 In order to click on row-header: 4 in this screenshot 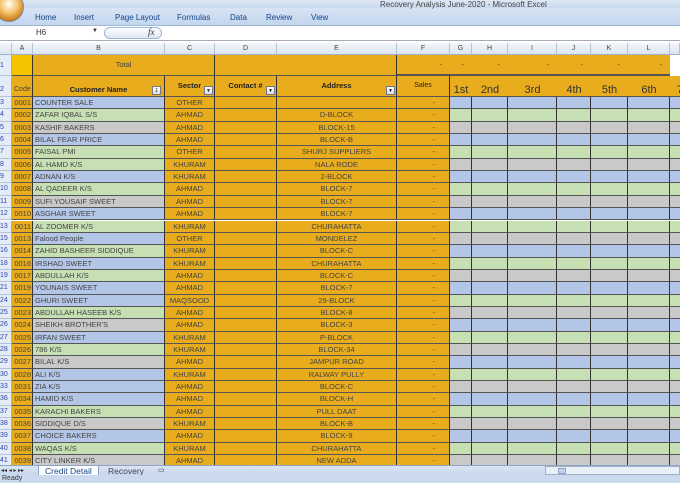, I will do `click(6, 115)`.